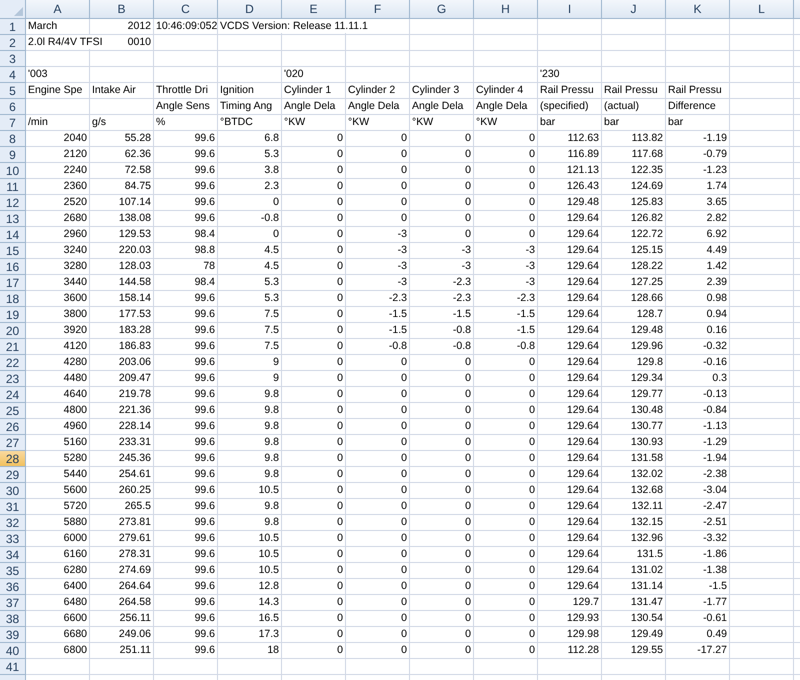 This screenshot has height=680, width=800. I want to click on table-cell: Cylinder 3, so click(436, 90).